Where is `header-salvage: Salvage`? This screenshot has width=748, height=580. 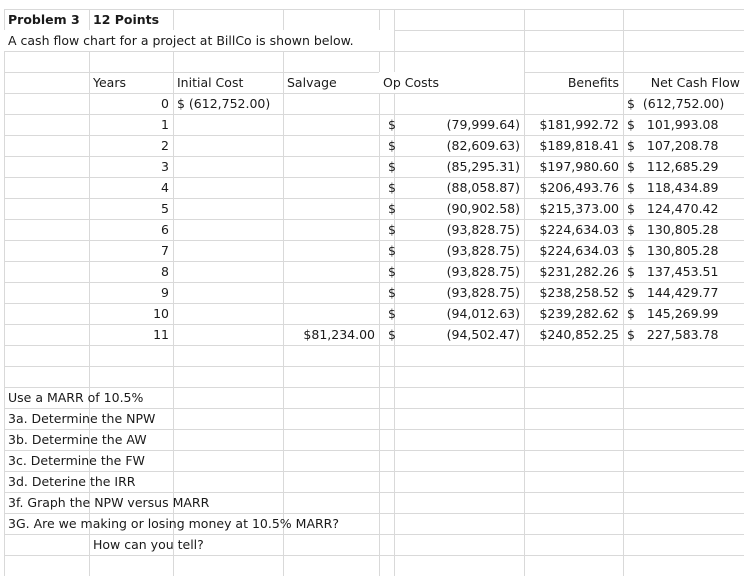
header-salvage: Salvage is located at coordinates (331, 82).